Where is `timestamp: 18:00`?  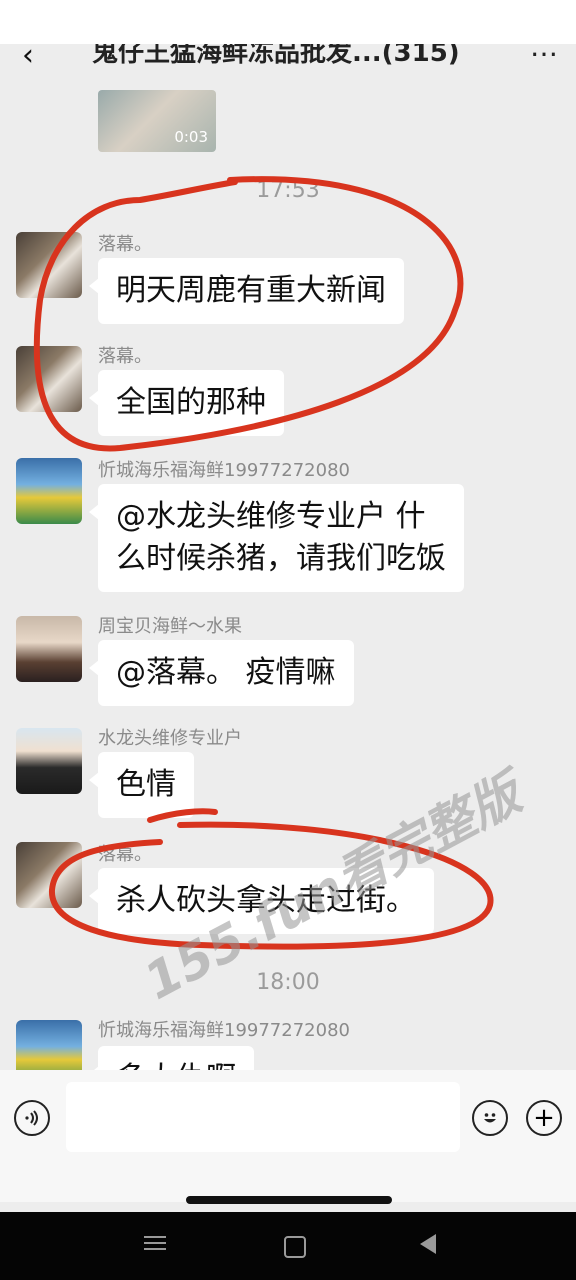 timestamp: 18:00 is located at coordinates (288, 982).